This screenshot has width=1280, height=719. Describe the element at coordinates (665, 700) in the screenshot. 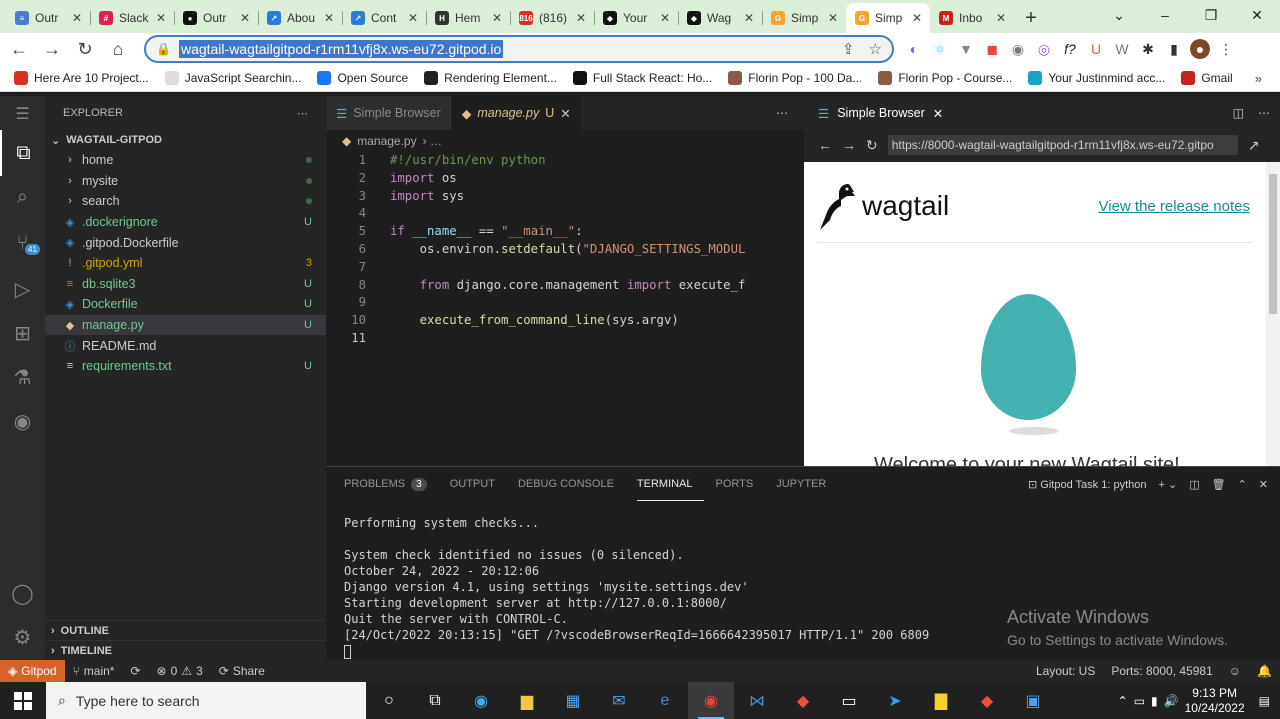

I see `ie-icon: e` at that location.